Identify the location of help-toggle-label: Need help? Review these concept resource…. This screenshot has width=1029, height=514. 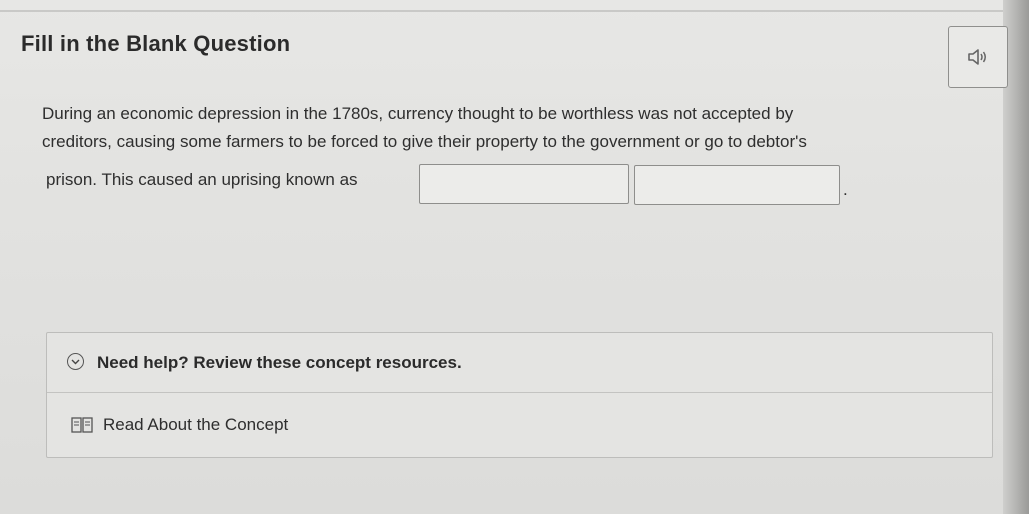
(279, 362).